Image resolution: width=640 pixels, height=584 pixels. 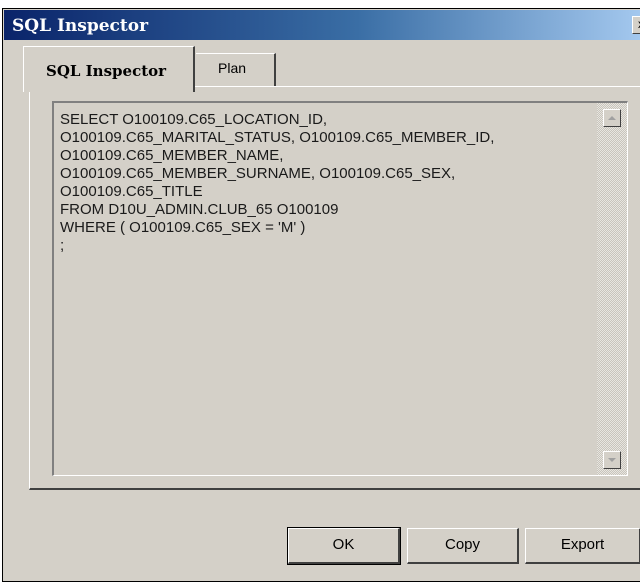 I want to click on copy-button: Copy, so click(x=463, y=546).